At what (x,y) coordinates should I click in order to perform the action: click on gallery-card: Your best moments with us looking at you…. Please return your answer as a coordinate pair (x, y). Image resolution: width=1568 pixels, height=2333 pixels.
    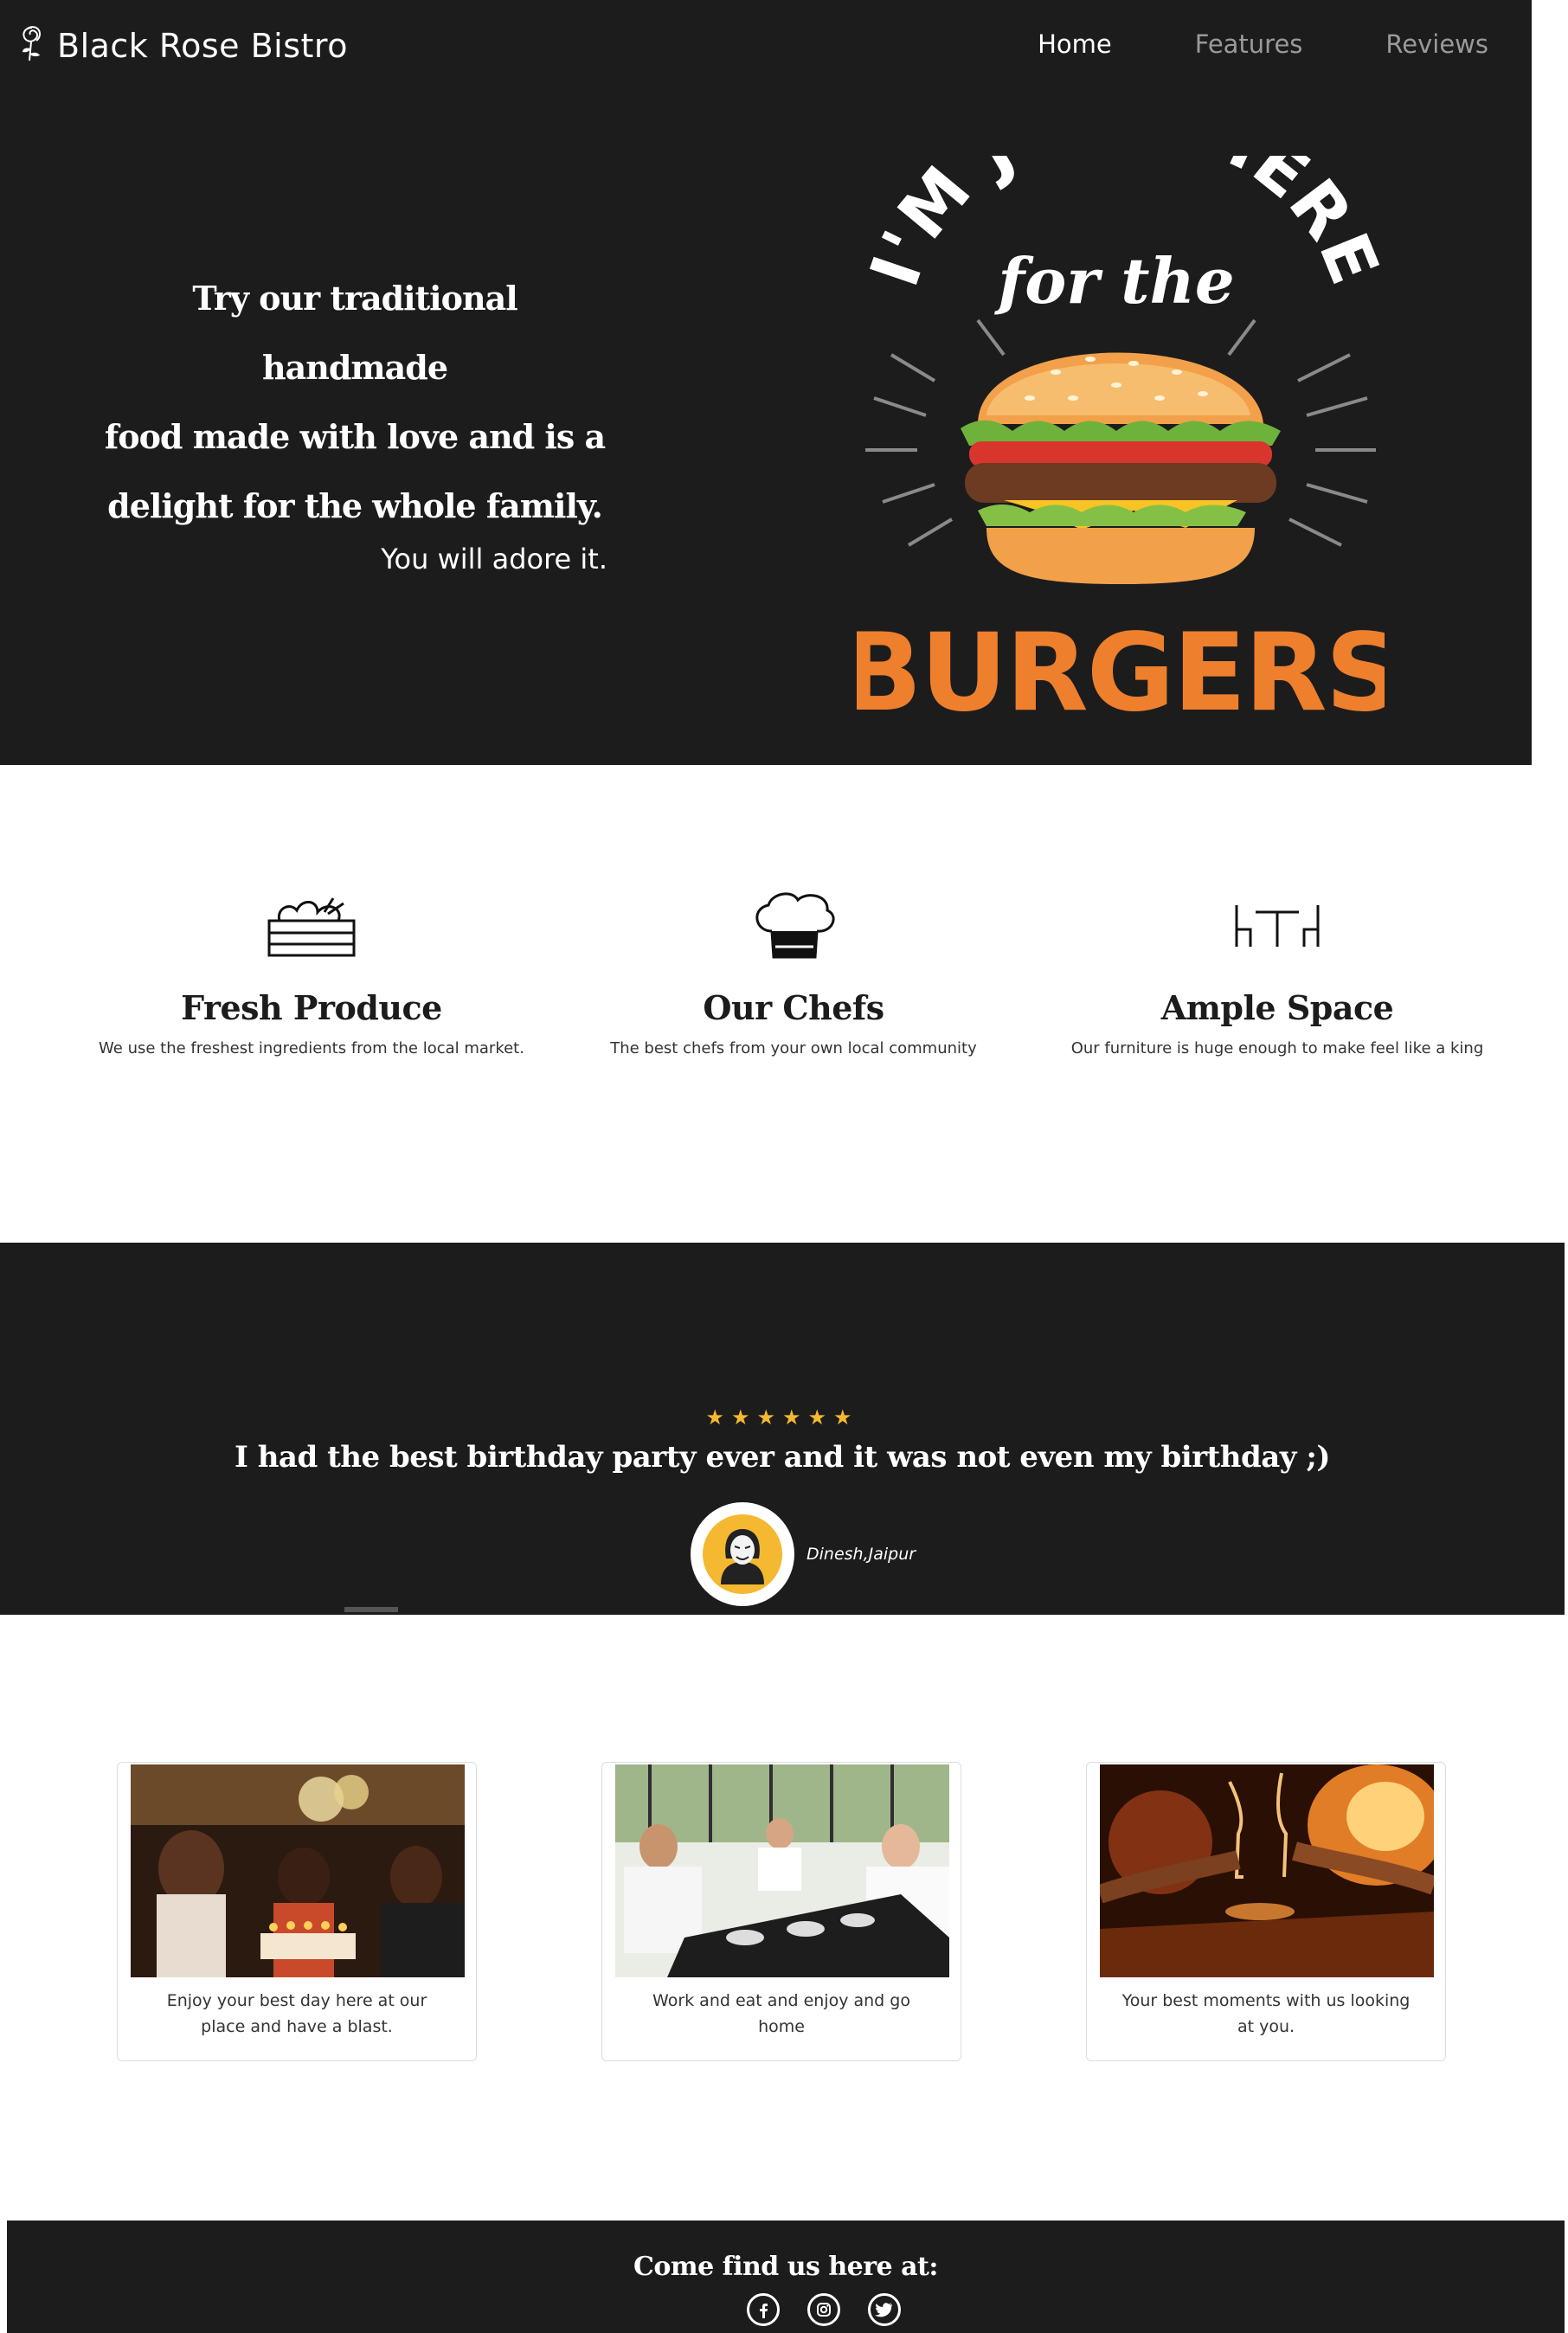
    Looking at the image, I should click on (1266, 1911).